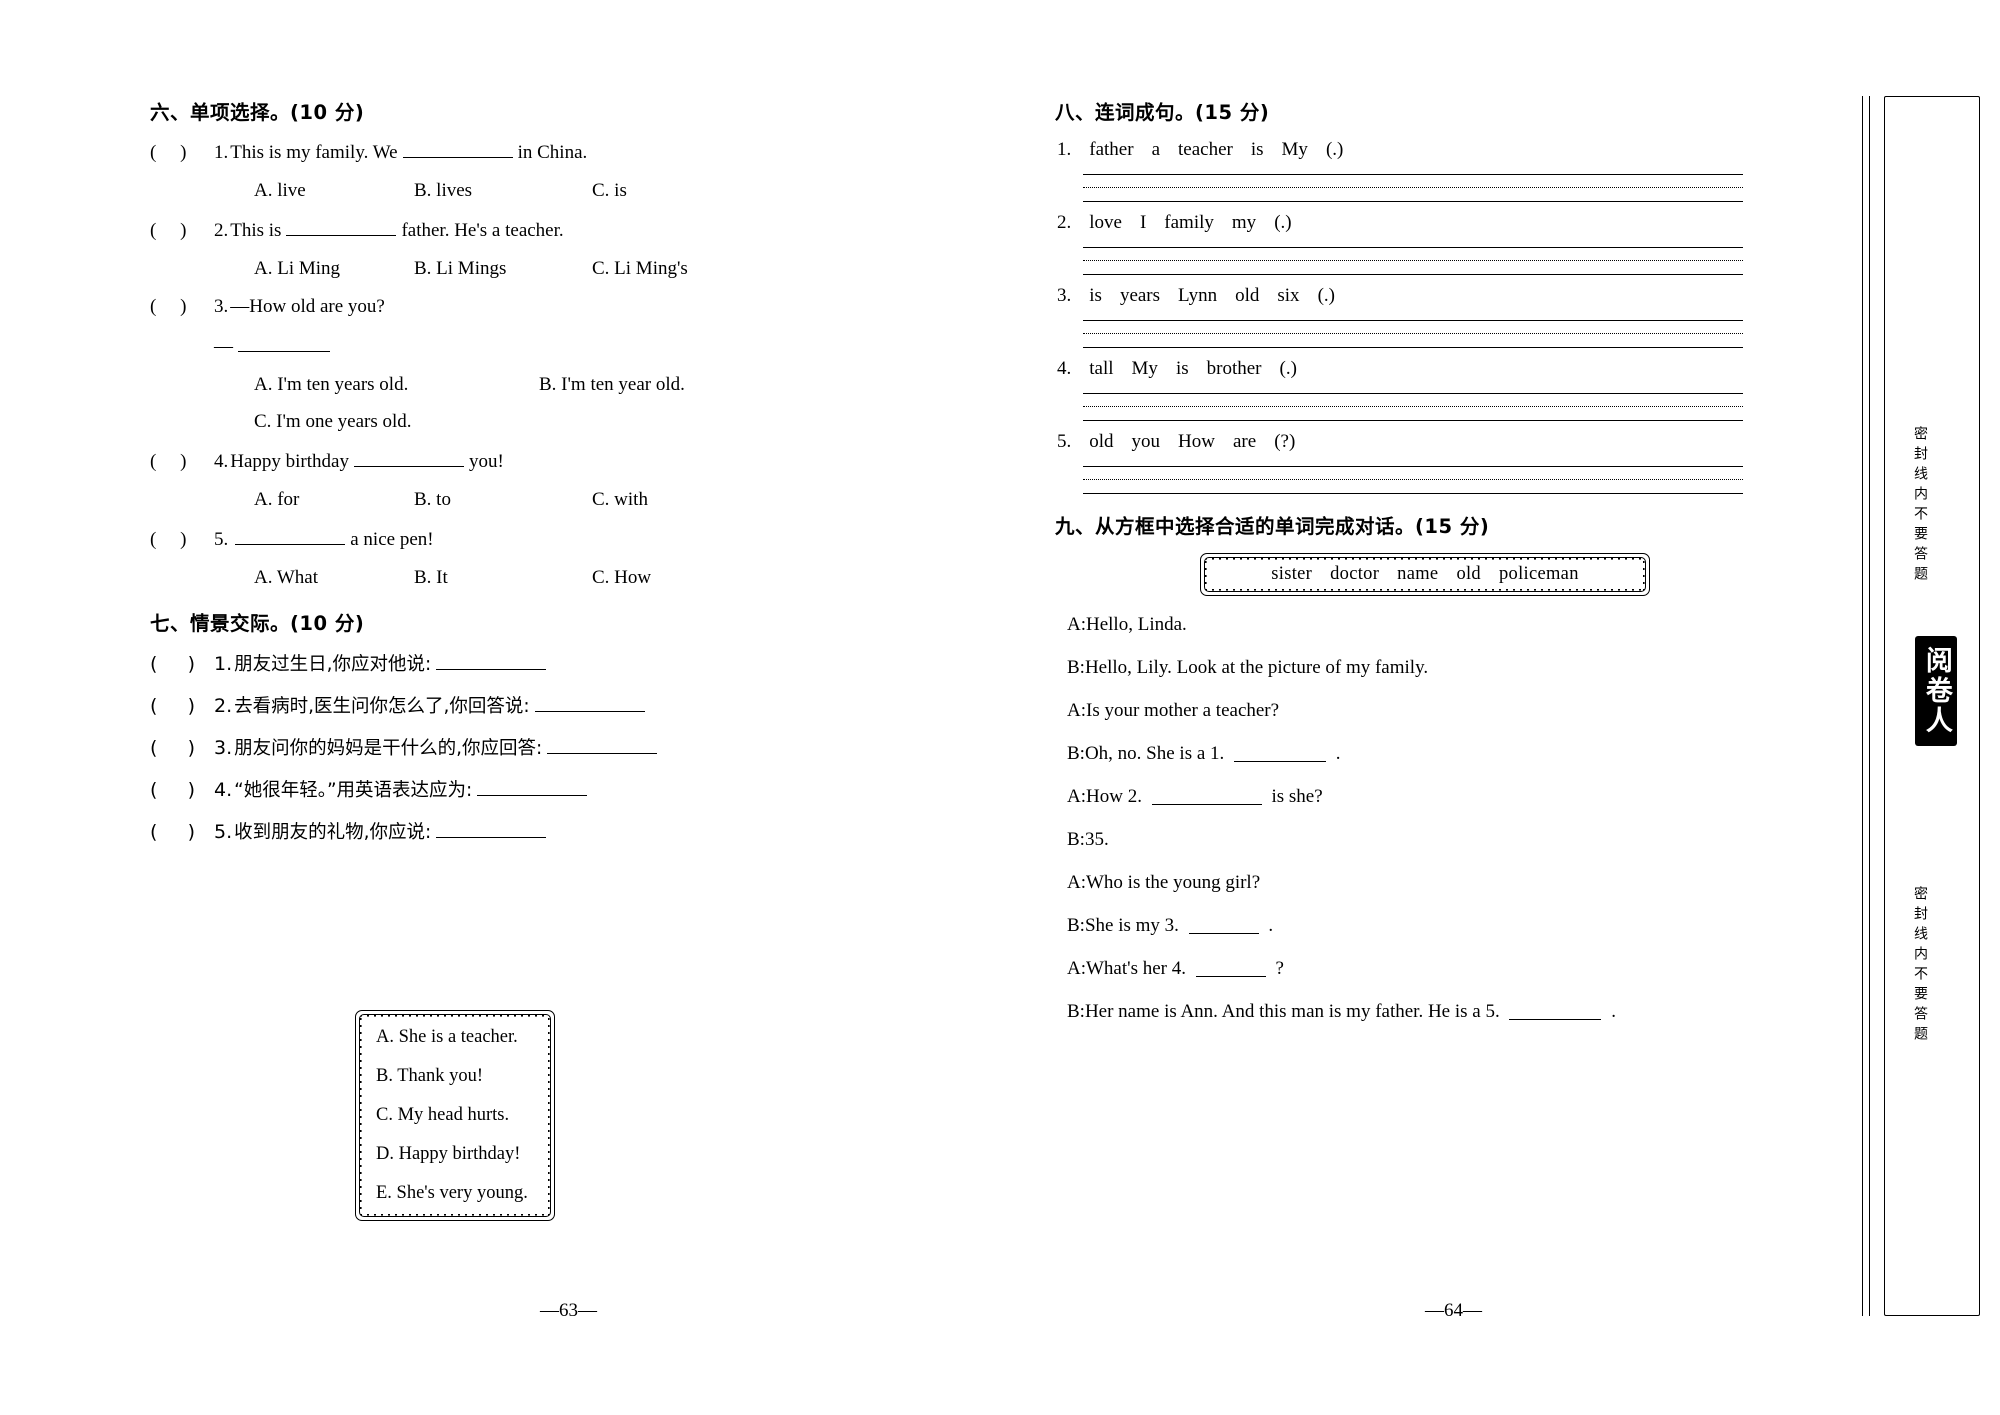  What do you see at coordinates (1354, 574) in the screenshot?
I see `word-bank-item: doctor` at bounding box center [1354, 574].